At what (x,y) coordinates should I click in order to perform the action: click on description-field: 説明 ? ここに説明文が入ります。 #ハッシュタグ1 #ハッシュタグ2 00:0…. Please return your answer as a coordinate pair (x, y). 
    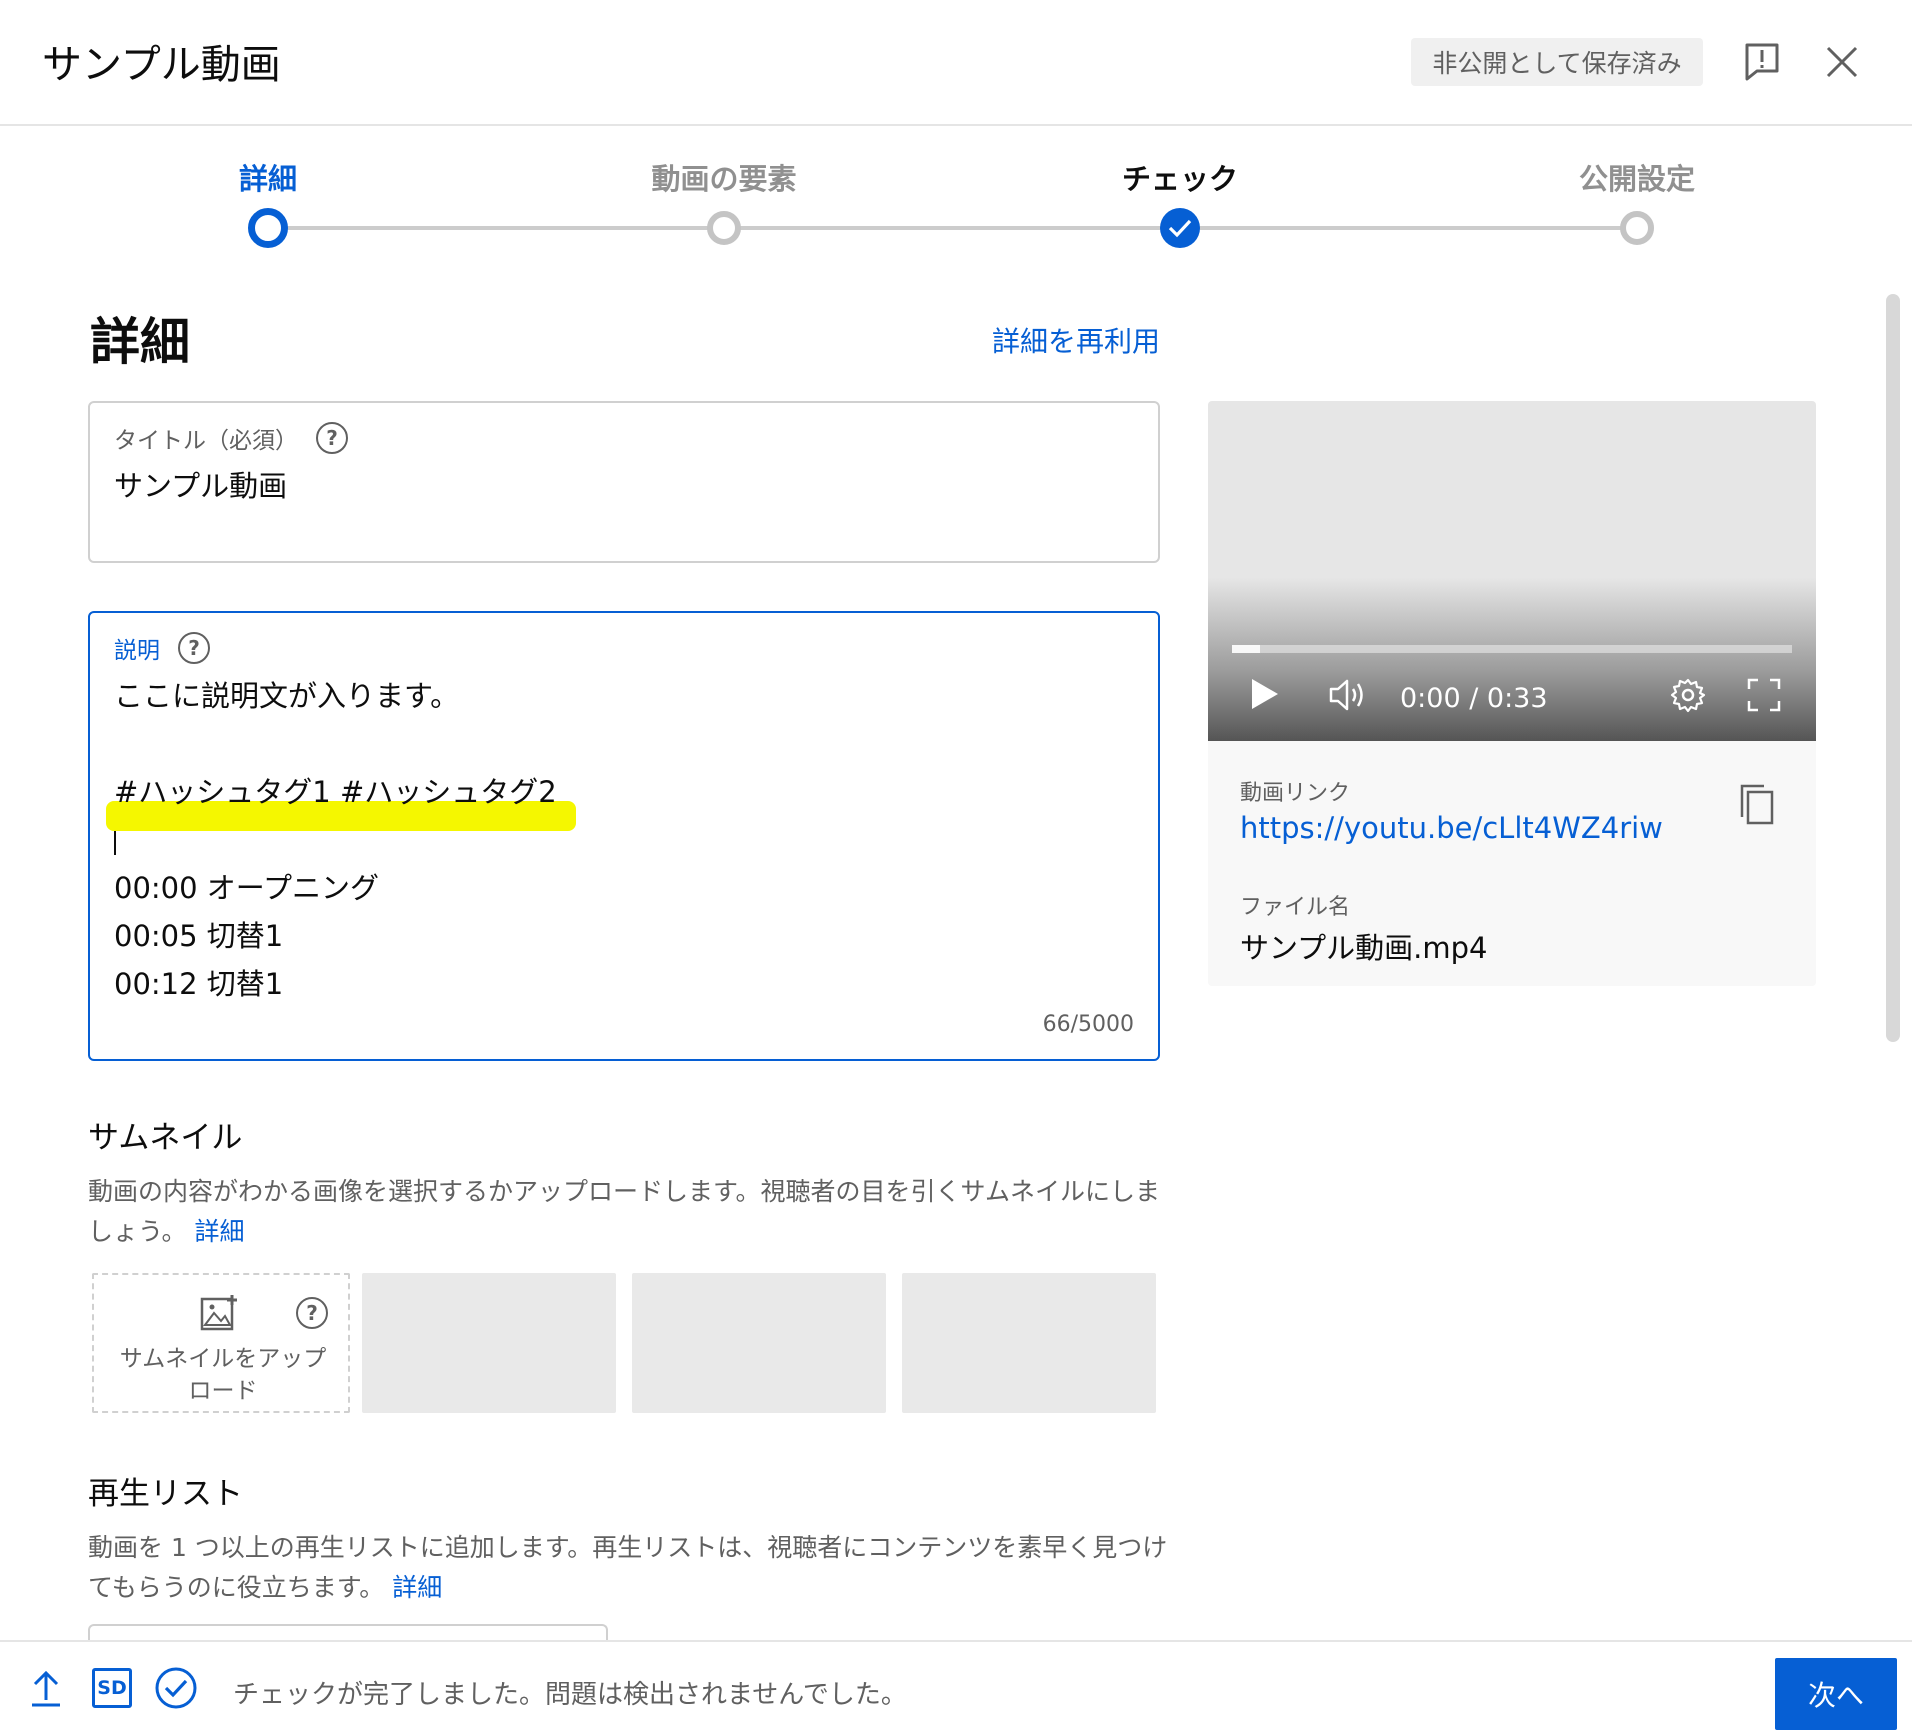
    Looking at the image, I should click on (624, 836).